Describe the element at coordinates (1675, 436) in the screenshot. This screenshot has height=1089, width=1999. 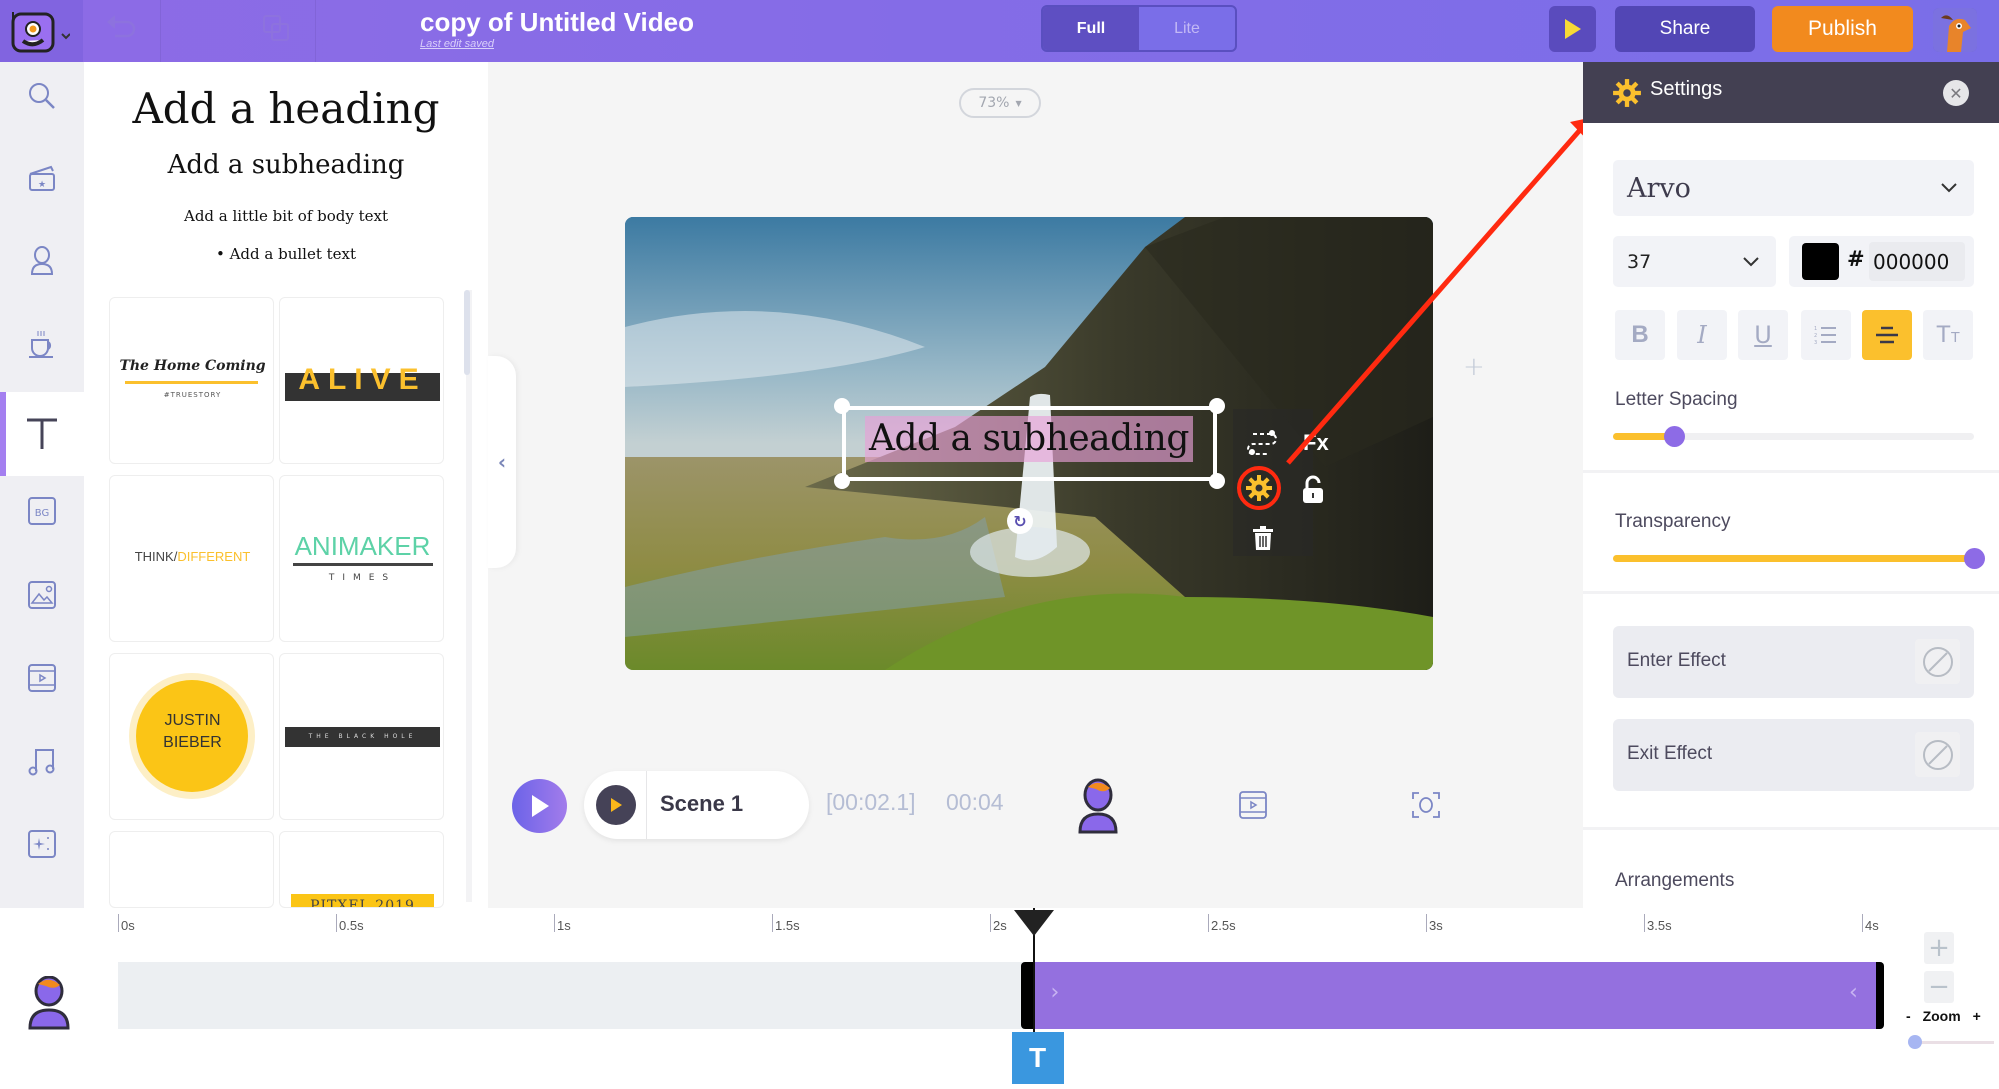
I see `letter-spacing-thumb` at that location.